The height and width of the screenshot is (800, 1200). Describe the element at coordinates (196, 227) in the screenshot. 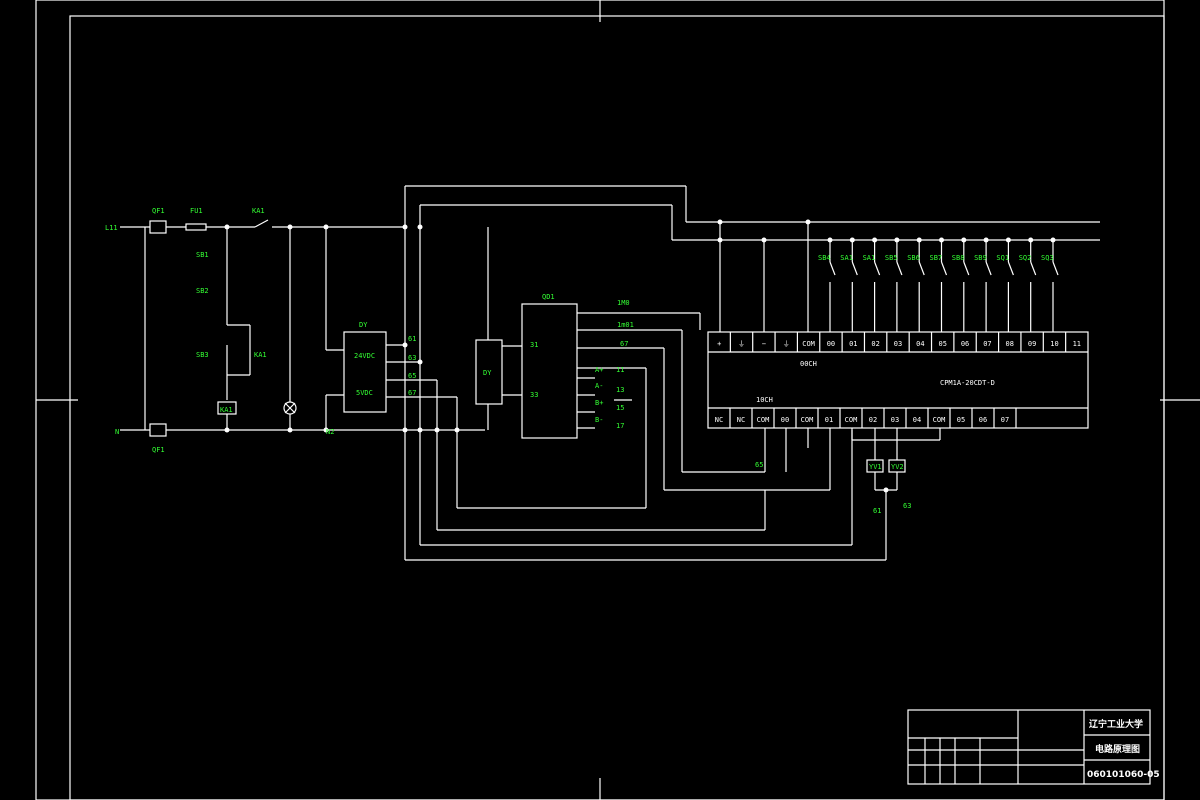

I see `fu1-fuse` at that location.